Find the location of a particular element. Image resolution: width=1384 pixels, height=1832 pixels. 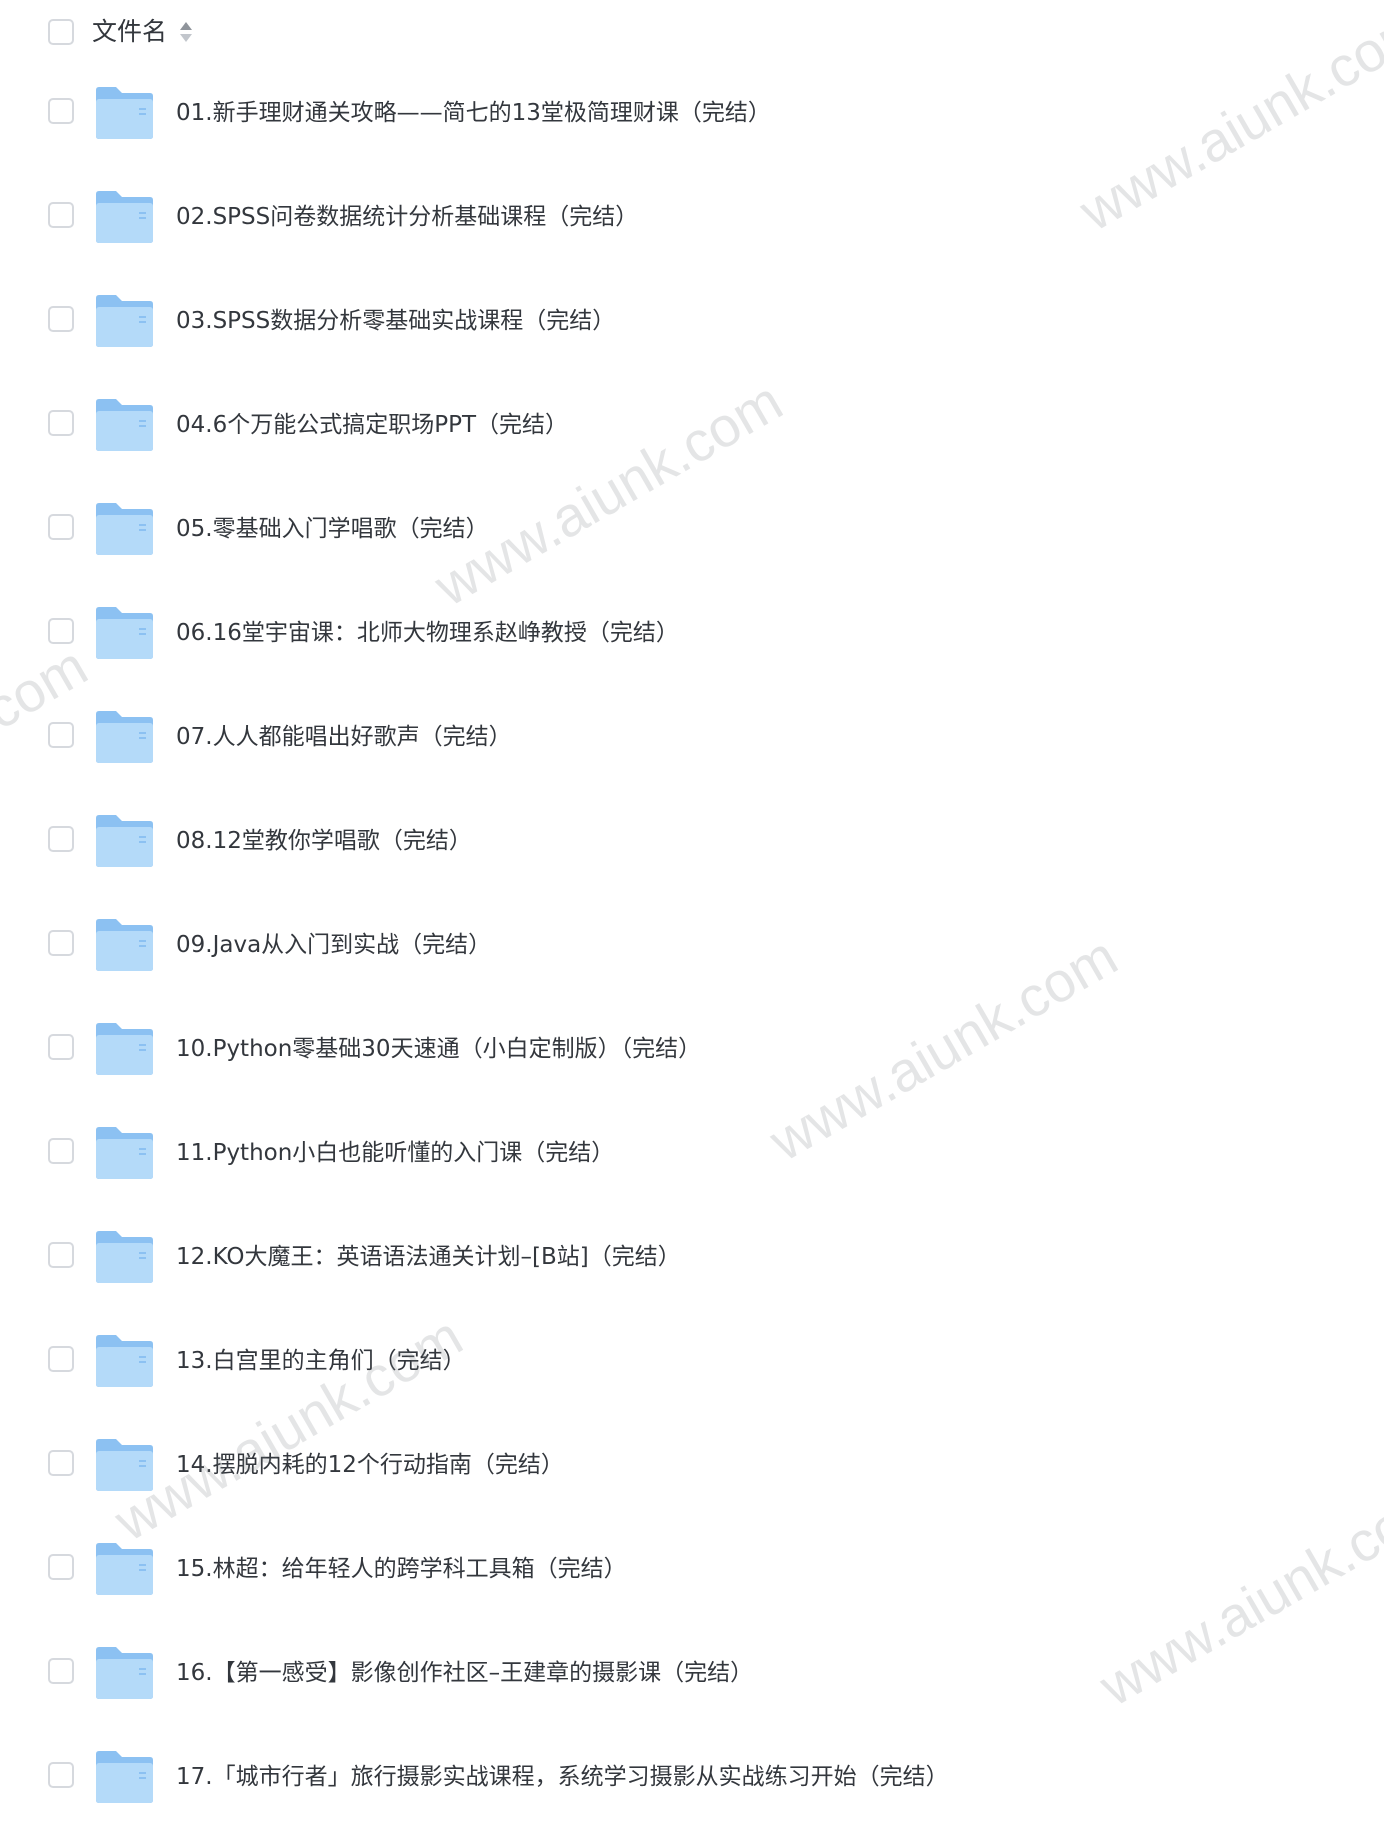

file-name-link: 17.「城市行者」旅行摄影实战课程，系统学习摄影从实战练习开始（完结） is located at coordinates (562, 1777).